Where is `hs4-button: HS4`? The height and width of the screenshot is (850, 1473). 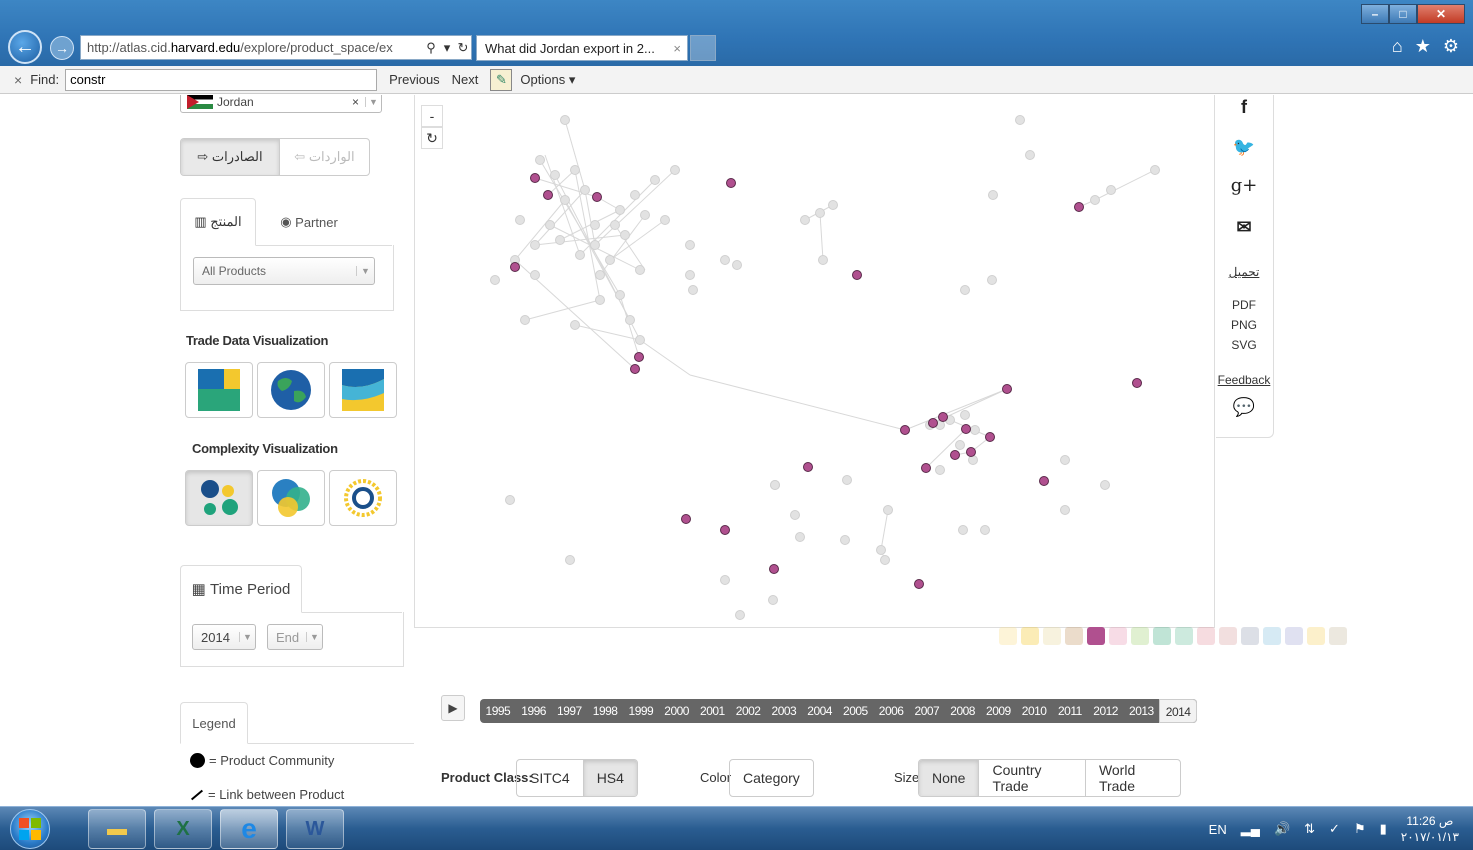 hs4-button: HS4 is located at coordinates (610, 778).